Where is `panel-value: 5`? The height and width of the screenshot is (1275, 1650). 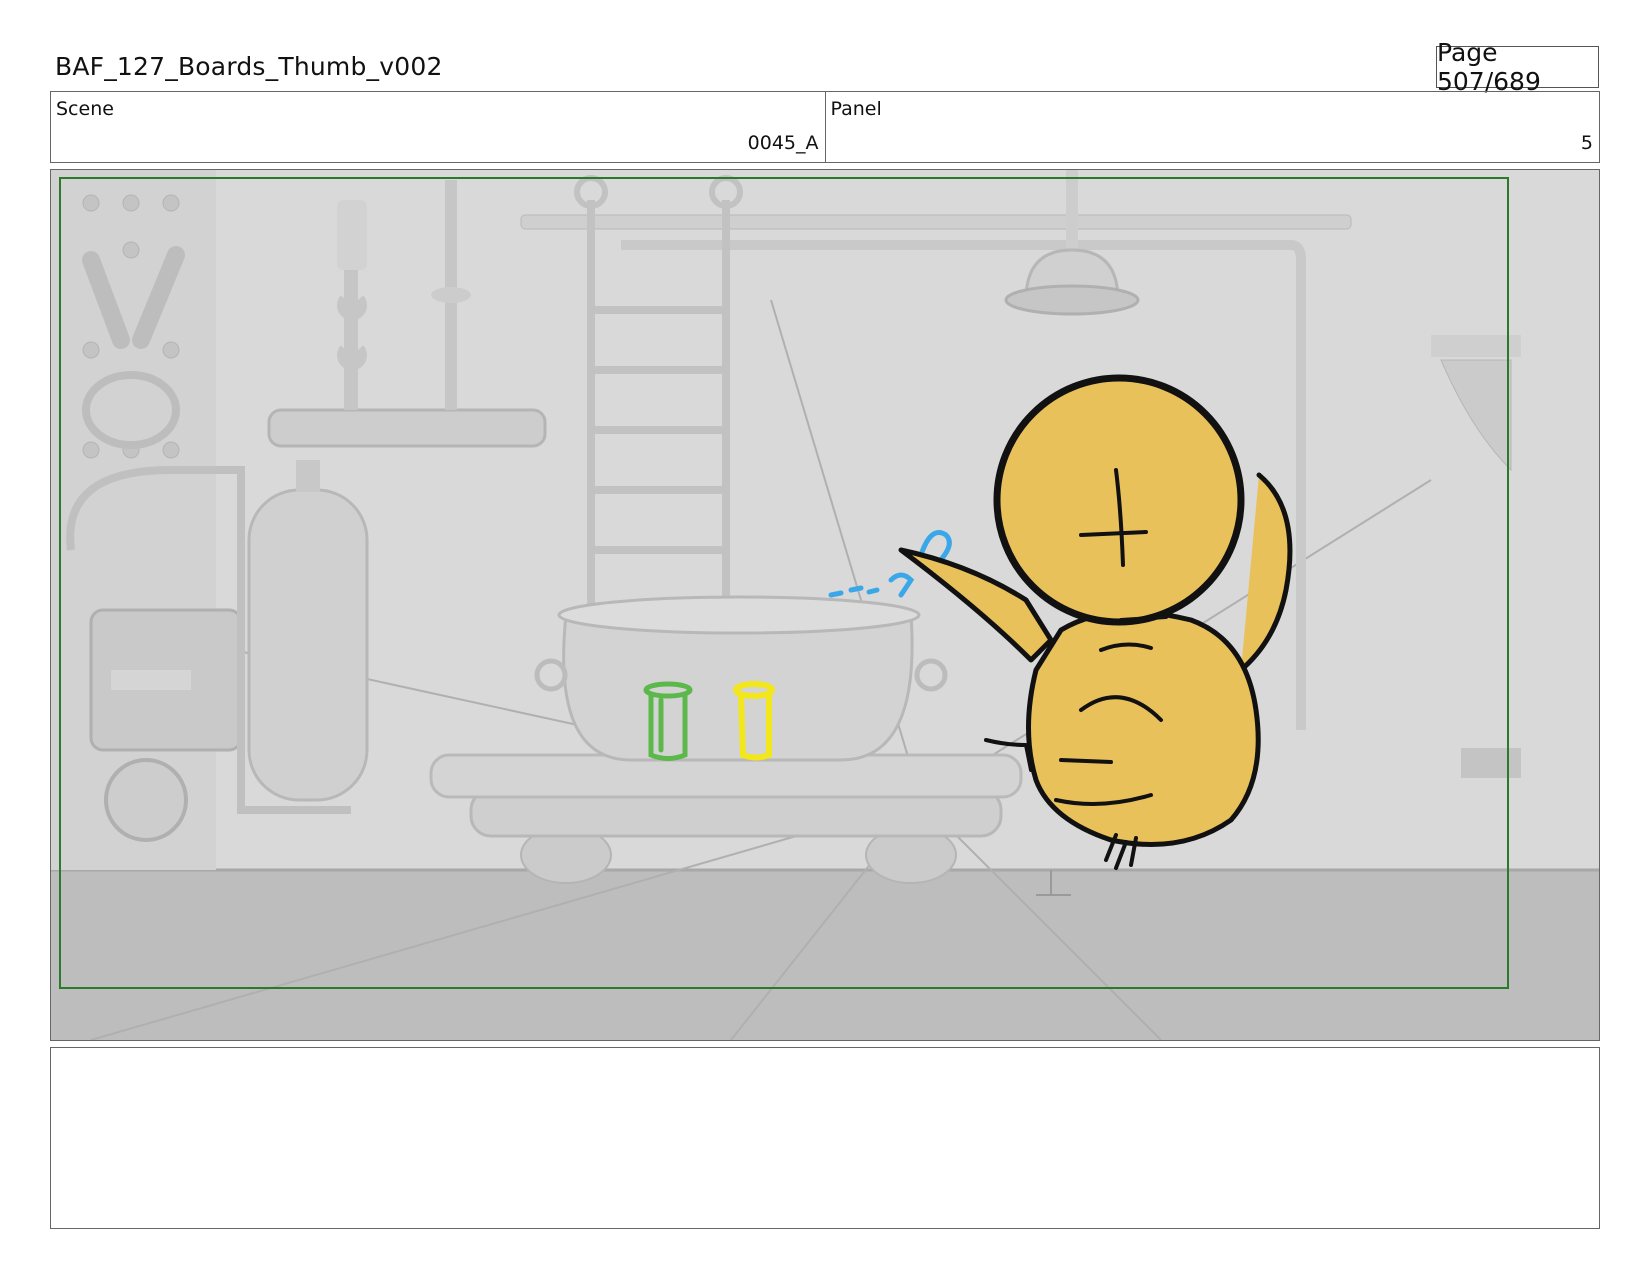 panel-value: 5 is located at coordinates (1586, 143).